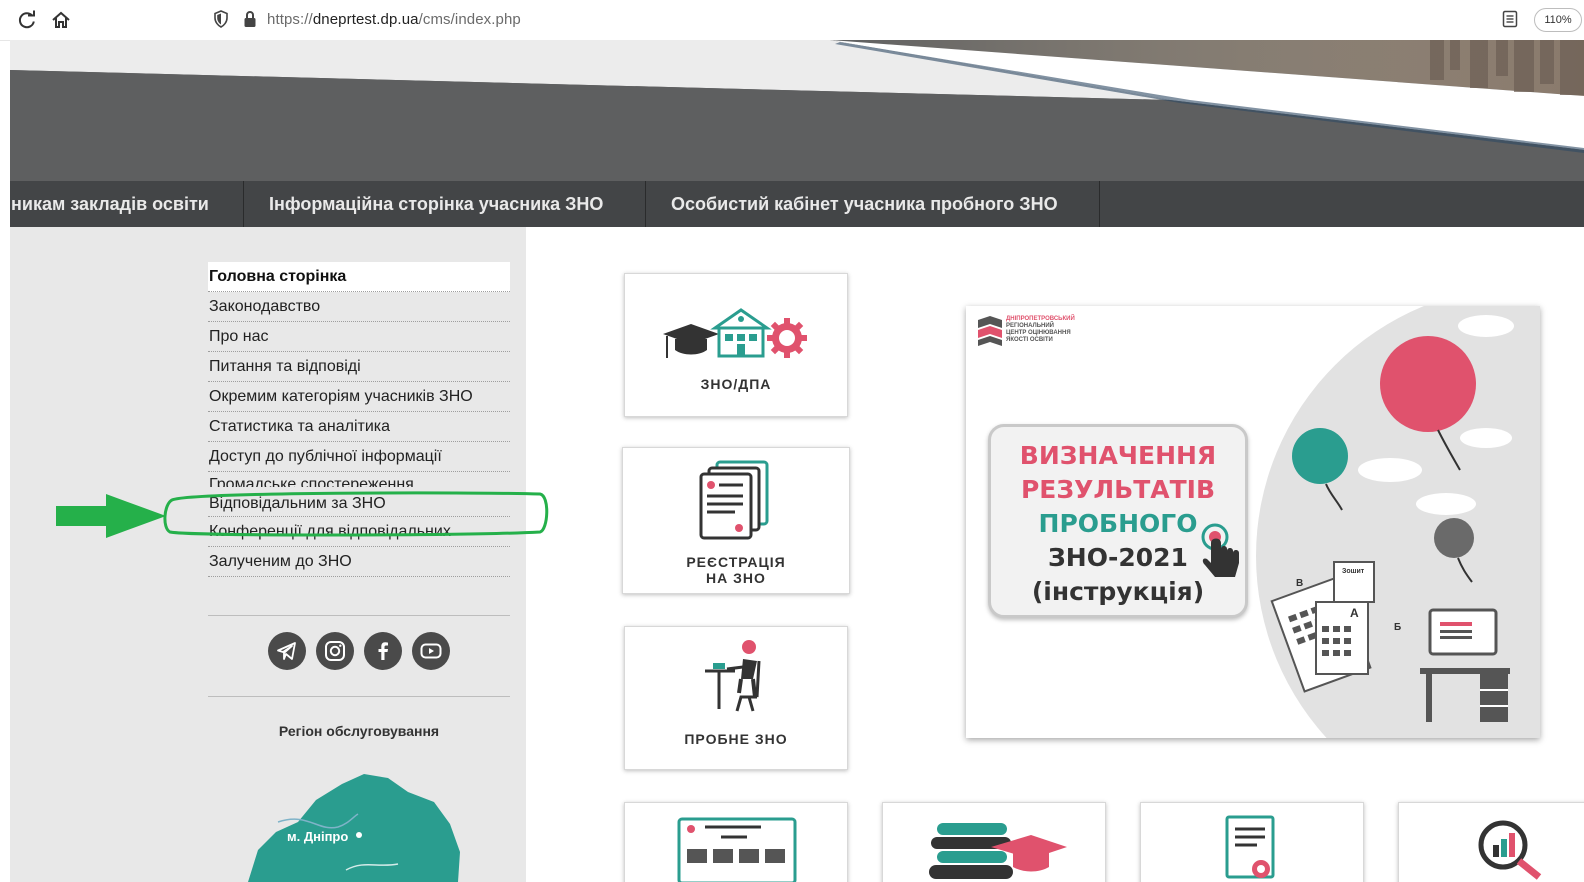 Image resolution: width=1584 pixels, height=882 pixels. I want to click on shield-icon, so click(221, 21).